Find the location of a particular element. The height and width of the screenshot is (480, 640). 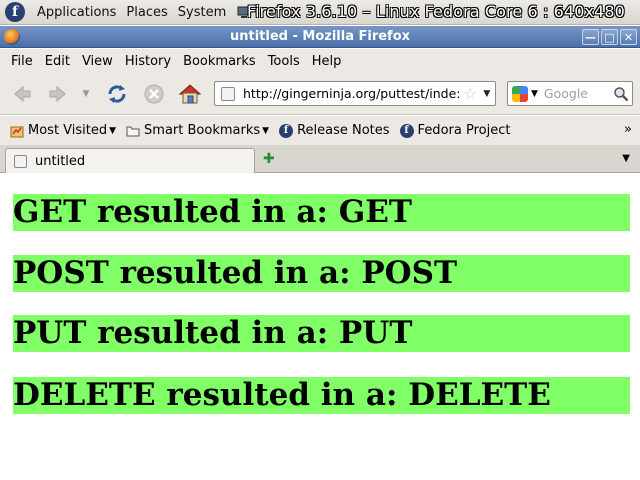

tab-label: untitled is located at coordinates (60, 161).